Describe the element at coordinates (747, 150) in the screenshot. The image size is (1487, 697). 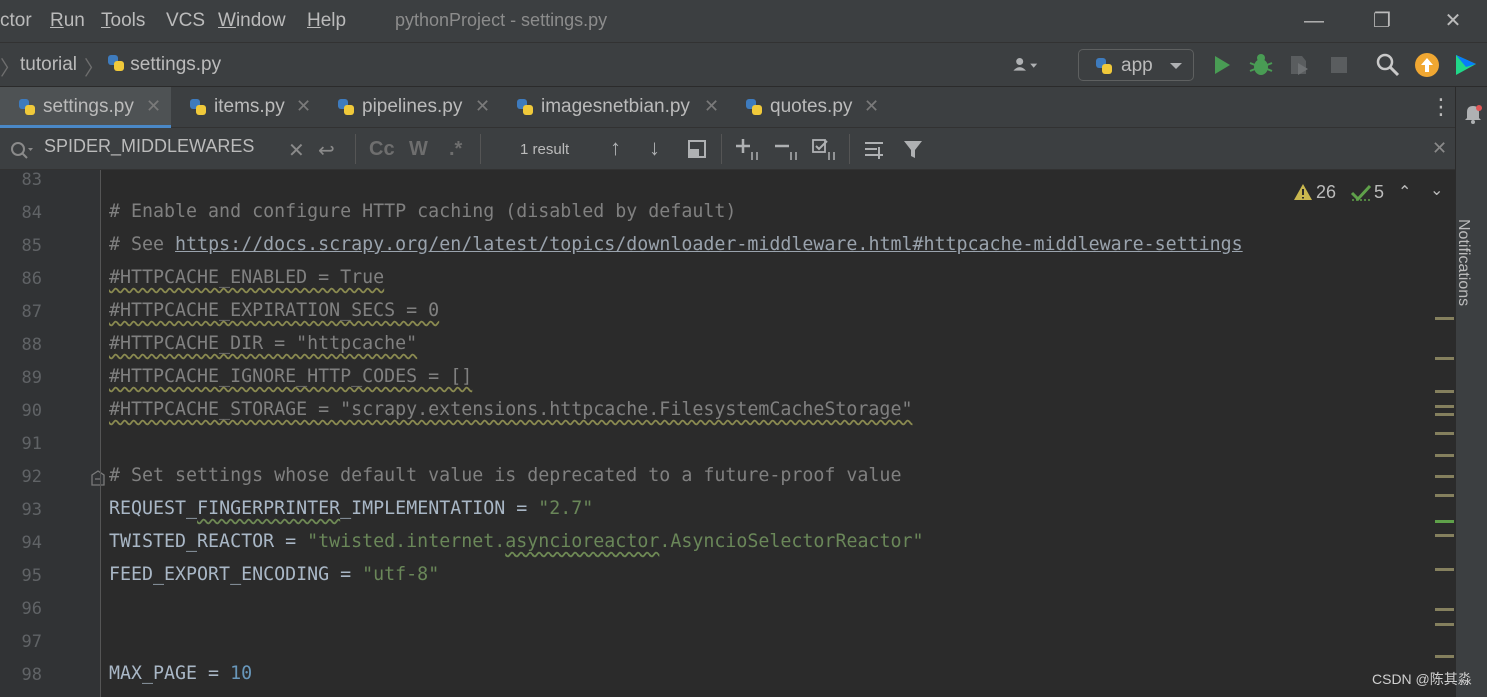
I see `add-occurrence-icon` at that location.